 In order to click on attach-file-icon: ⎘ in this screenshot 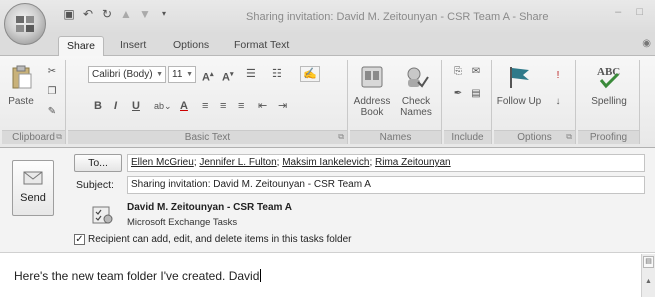, I will do `click(458, 72)`.